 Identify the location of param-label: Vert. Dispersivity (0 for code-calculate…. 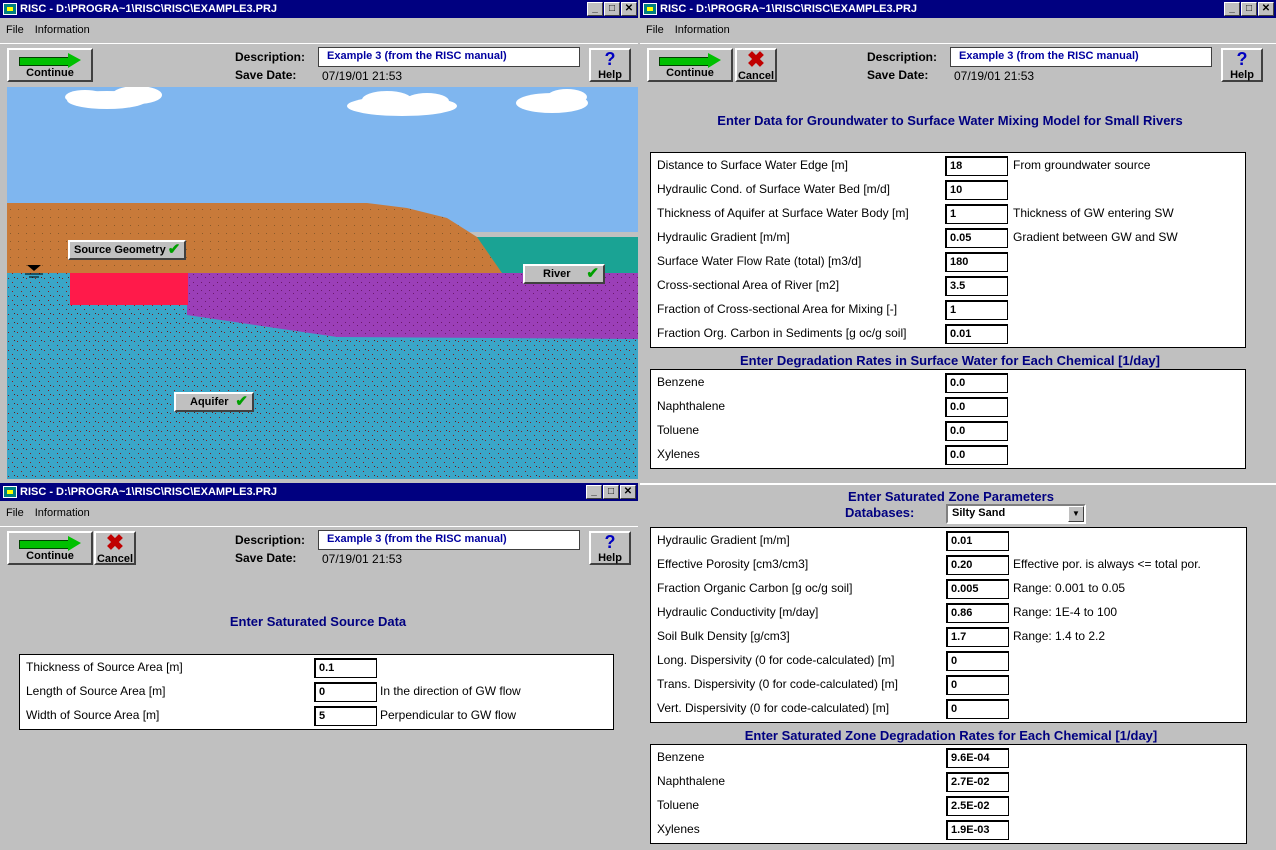
(773, 708).